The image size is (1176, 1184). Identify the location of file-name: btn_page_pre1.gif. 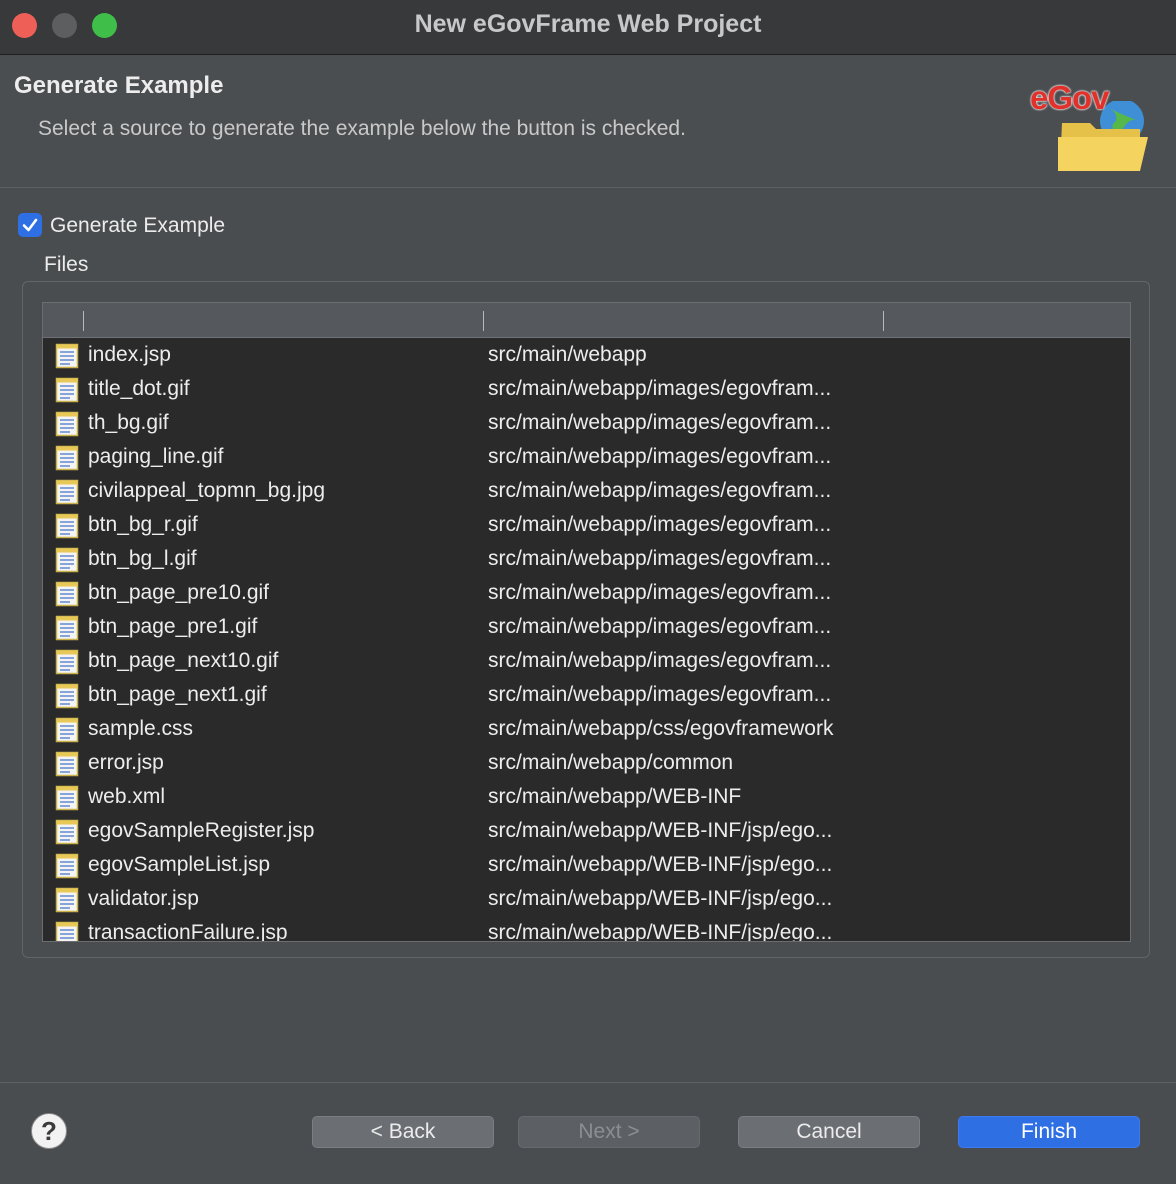
(173, 626).